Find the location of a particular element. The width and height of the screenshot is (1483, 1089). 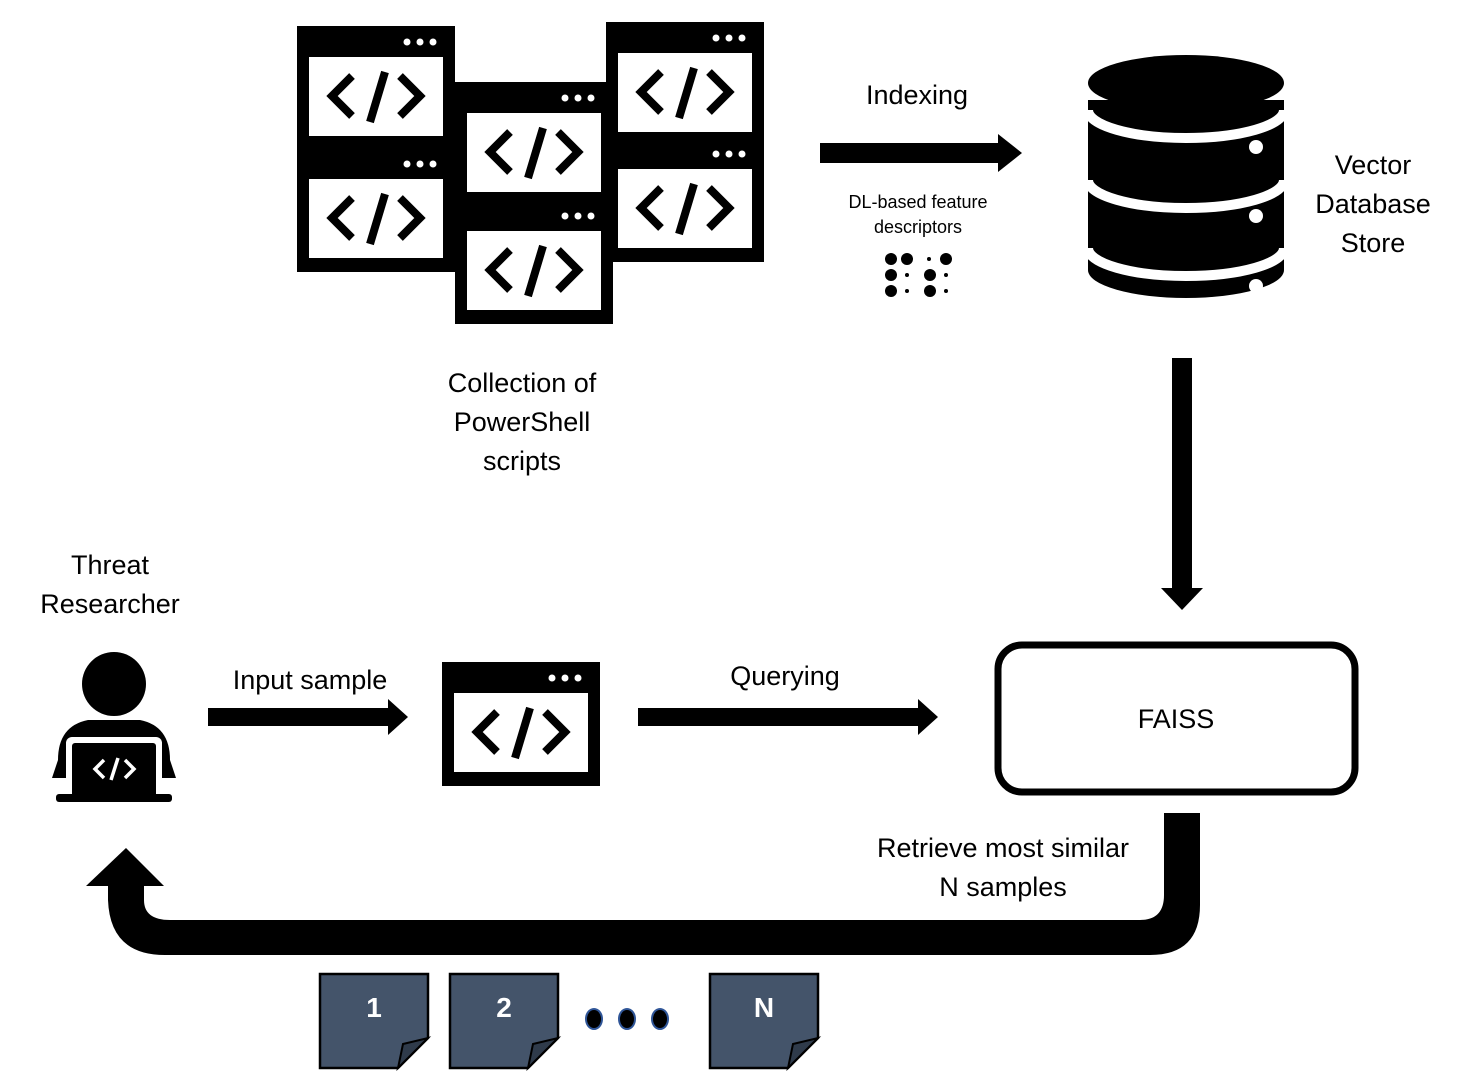

querying-label: Querying is located at coordinates (785, 676).